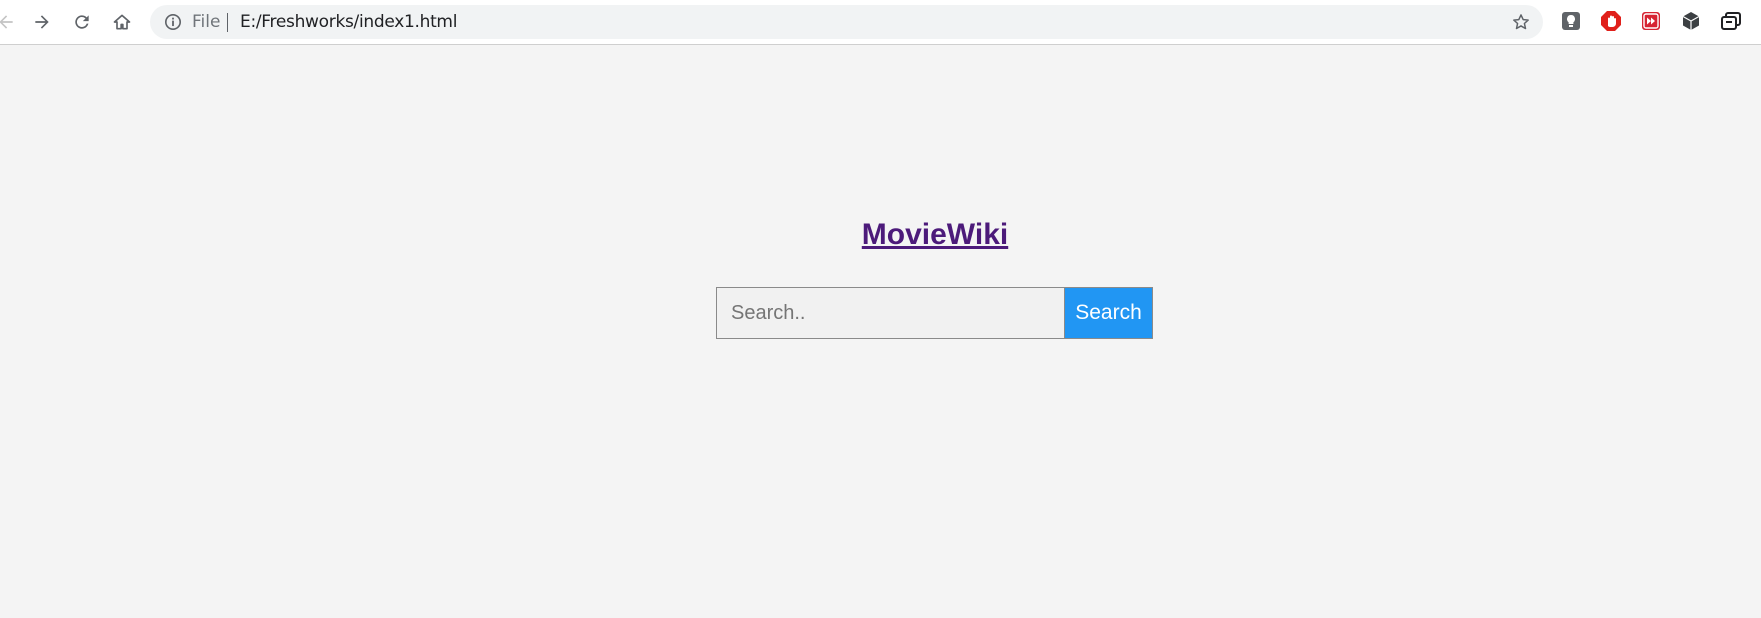  Describe the element at coordinates (227, 22) in the screenshot. I see `address-separator` at that location.